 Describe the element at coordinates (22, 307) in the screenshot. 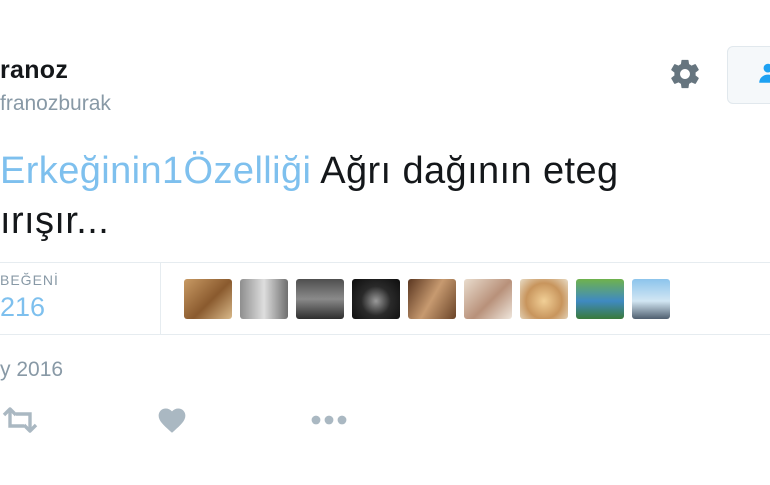

I see `likes-count: 216` at that location.